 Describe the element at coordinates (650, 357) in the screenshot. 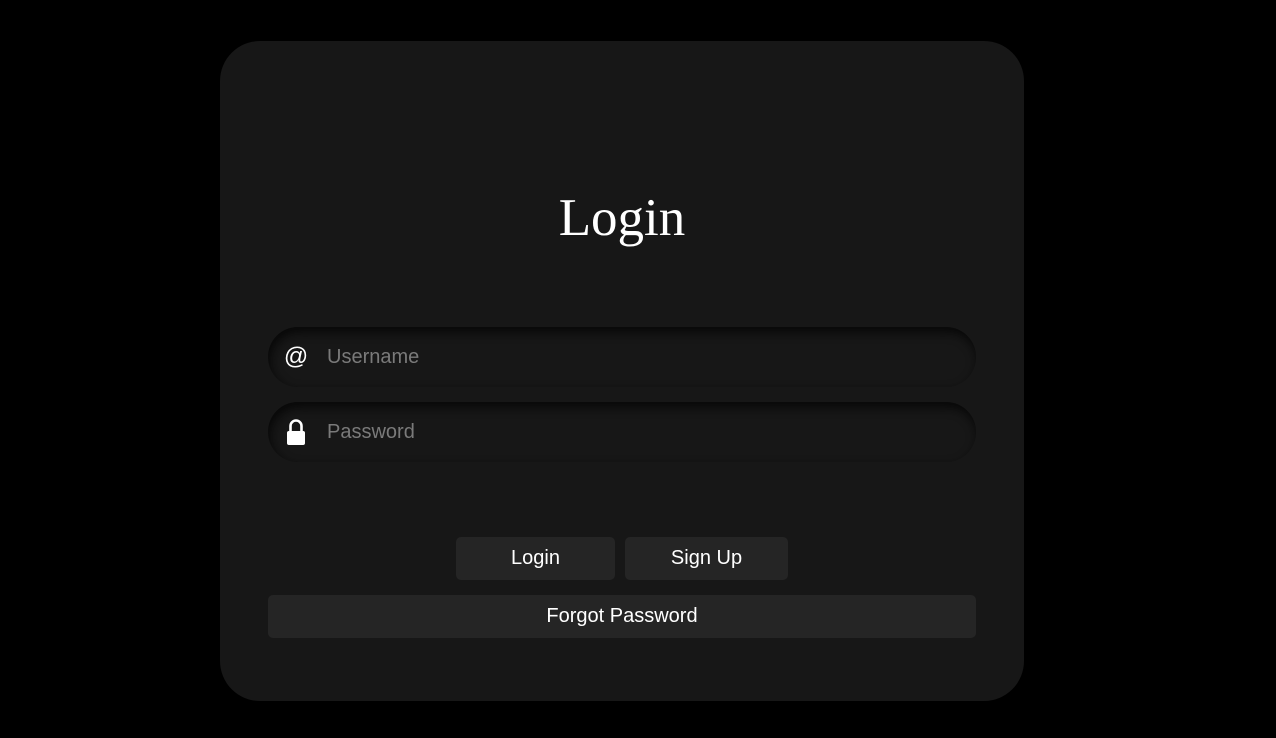

I see `username-input` at that location.